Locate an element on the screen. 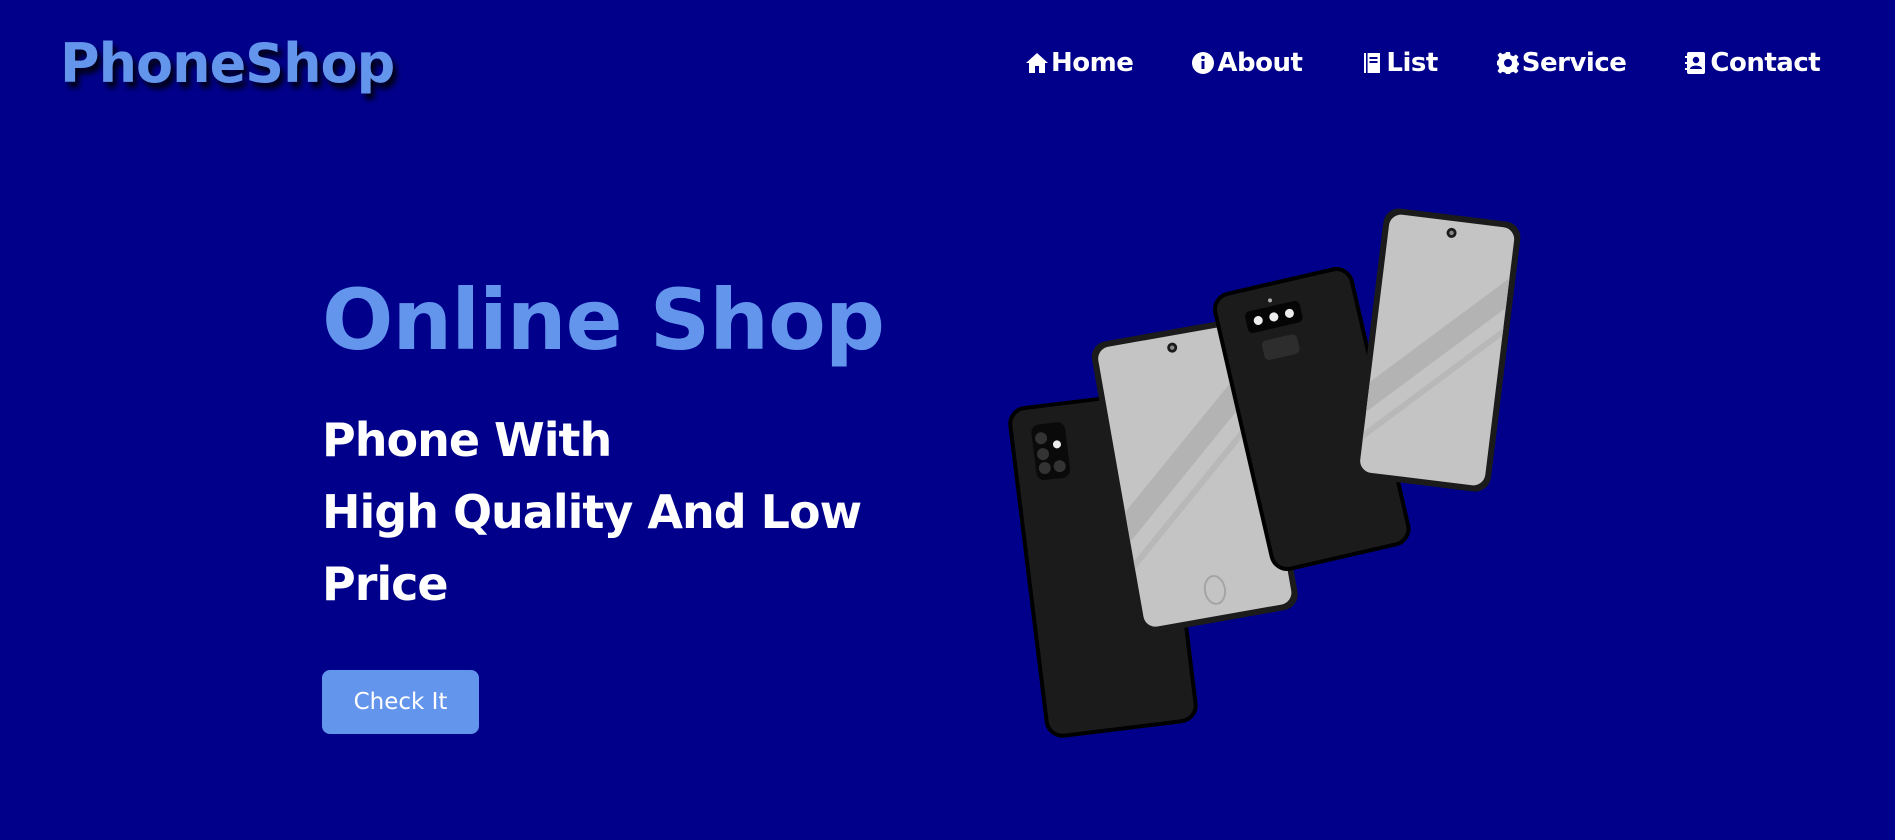 This screenshot has height=840, width=1895. nav-item-list: List is located at coordinates (1399, 63).